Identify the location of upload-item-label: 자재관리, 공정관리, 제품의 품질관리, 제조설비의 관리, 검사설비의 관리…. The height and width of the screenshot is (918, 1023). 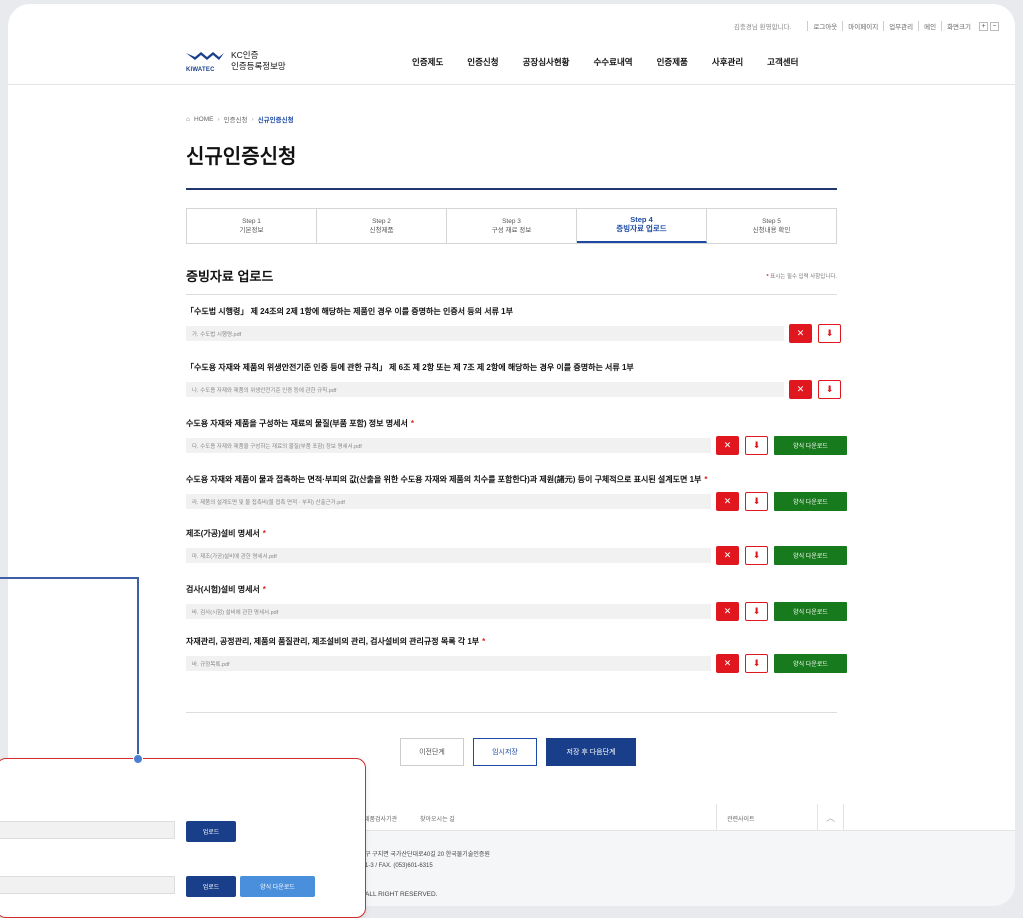
(511, 643).